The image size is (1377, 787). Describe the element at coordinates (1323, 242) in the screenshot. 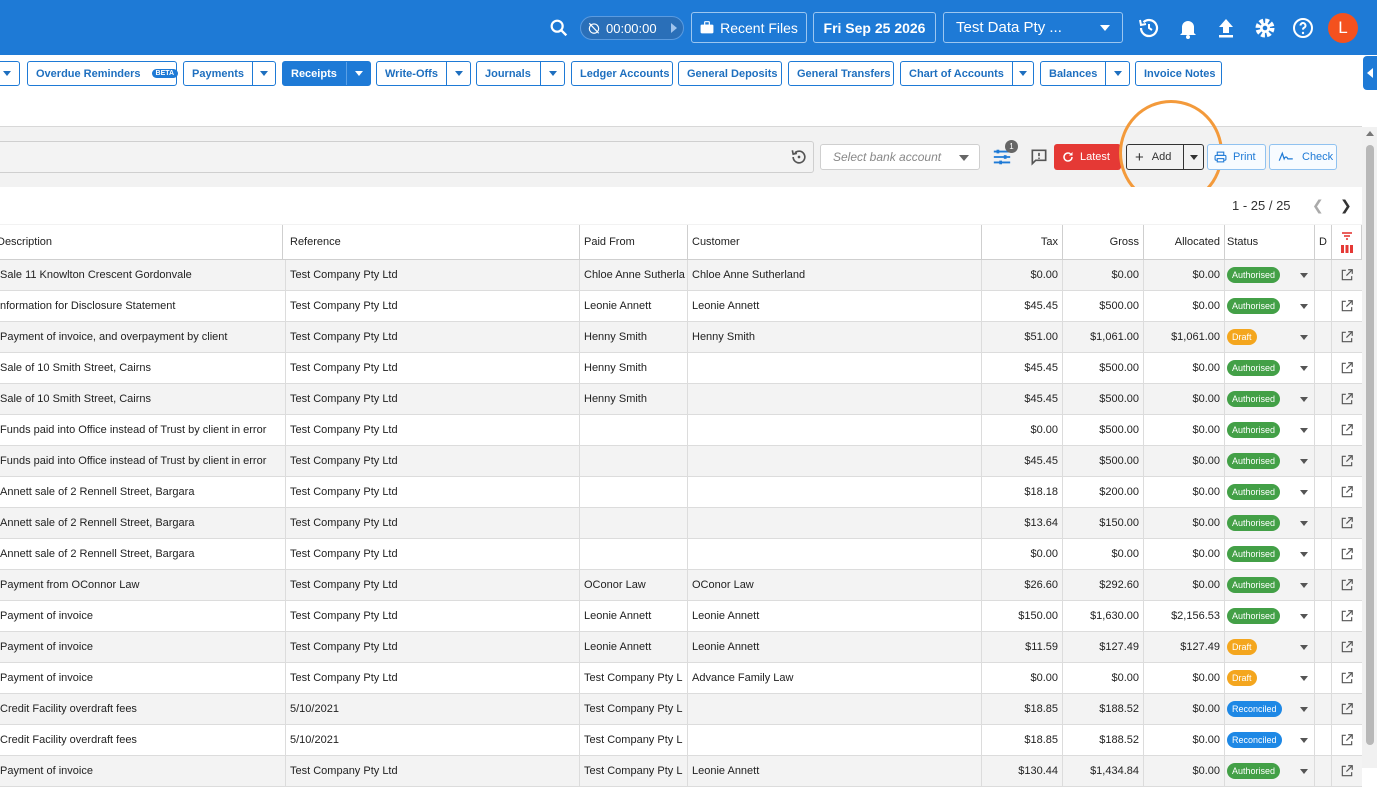

I see `column-header-d: D` at that location.